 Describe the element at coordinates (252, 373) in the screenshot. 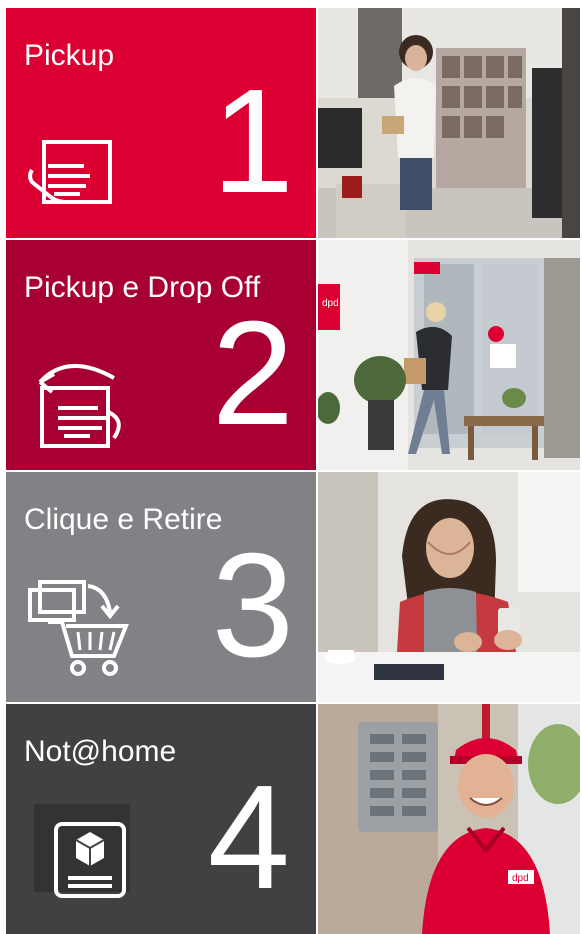

I see `tile-number: 2` at that location.